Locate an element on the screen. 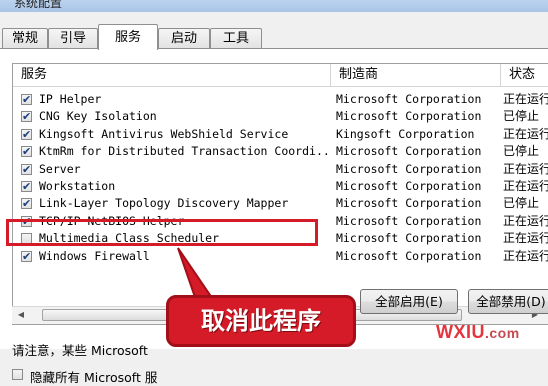 This screenshot has height=386, width=548. service-name: Link-Layer Topology Discovery Mapper is located at coordinates (164, 203).